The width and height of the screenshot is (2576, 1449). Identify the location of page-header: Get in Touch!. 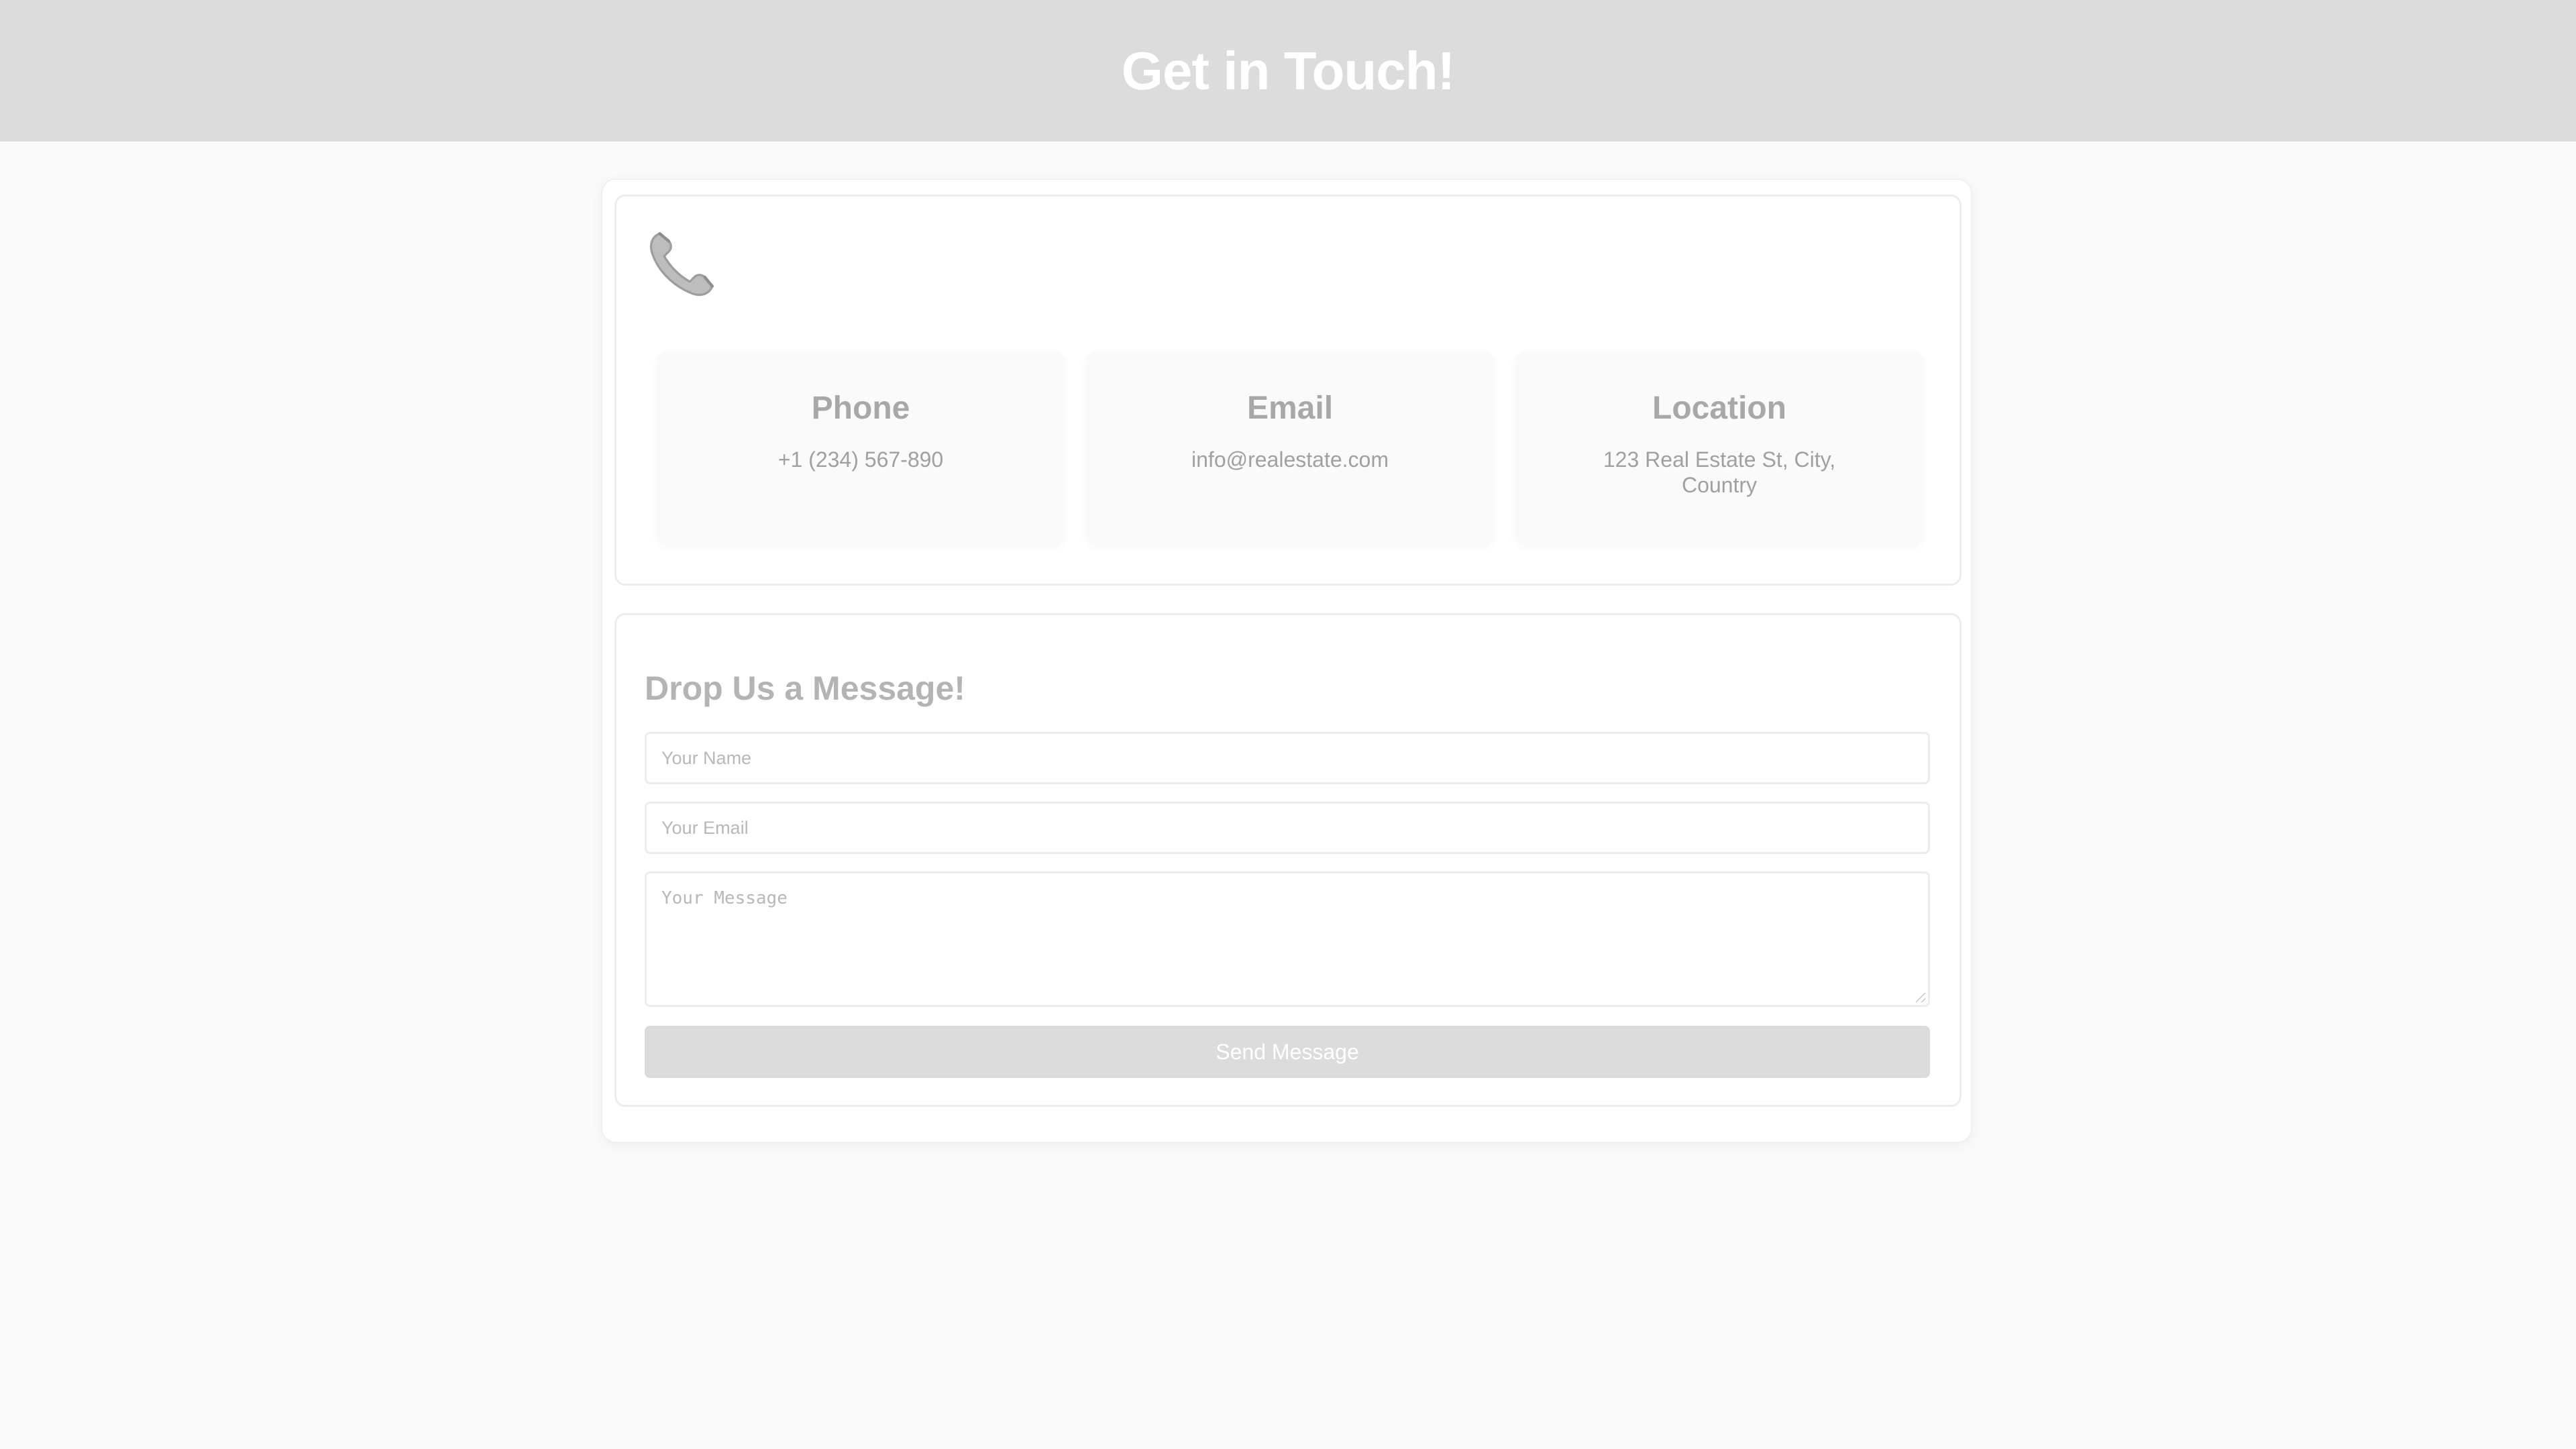
(1288, 71).